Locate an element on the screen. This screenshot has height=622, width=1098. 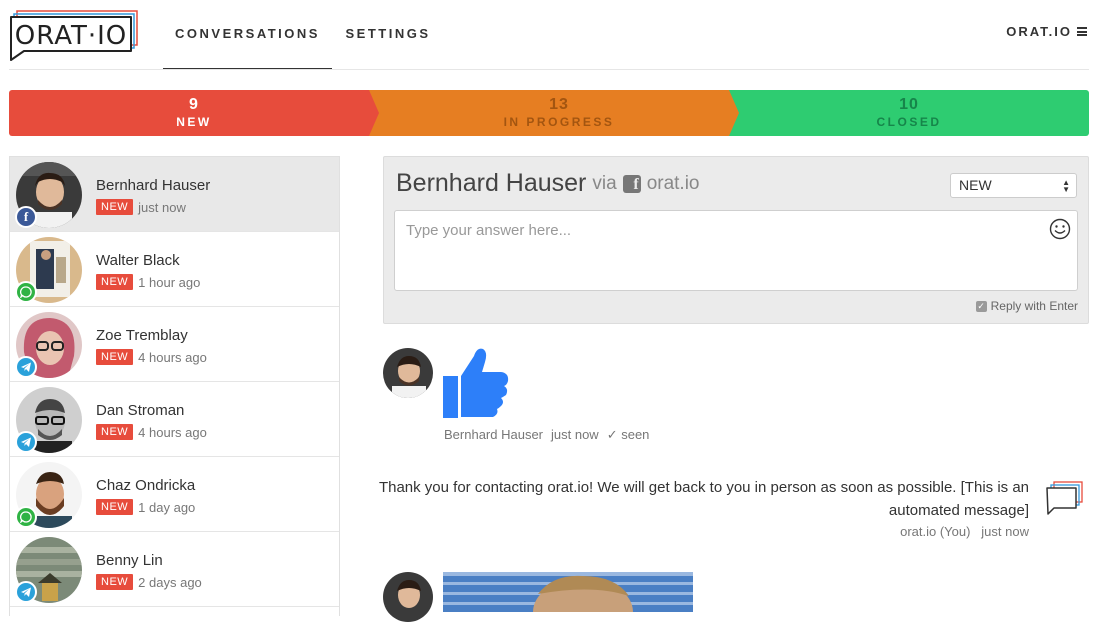
checkbox-checked-icon: ✓ is located at coordinates (981, 306).